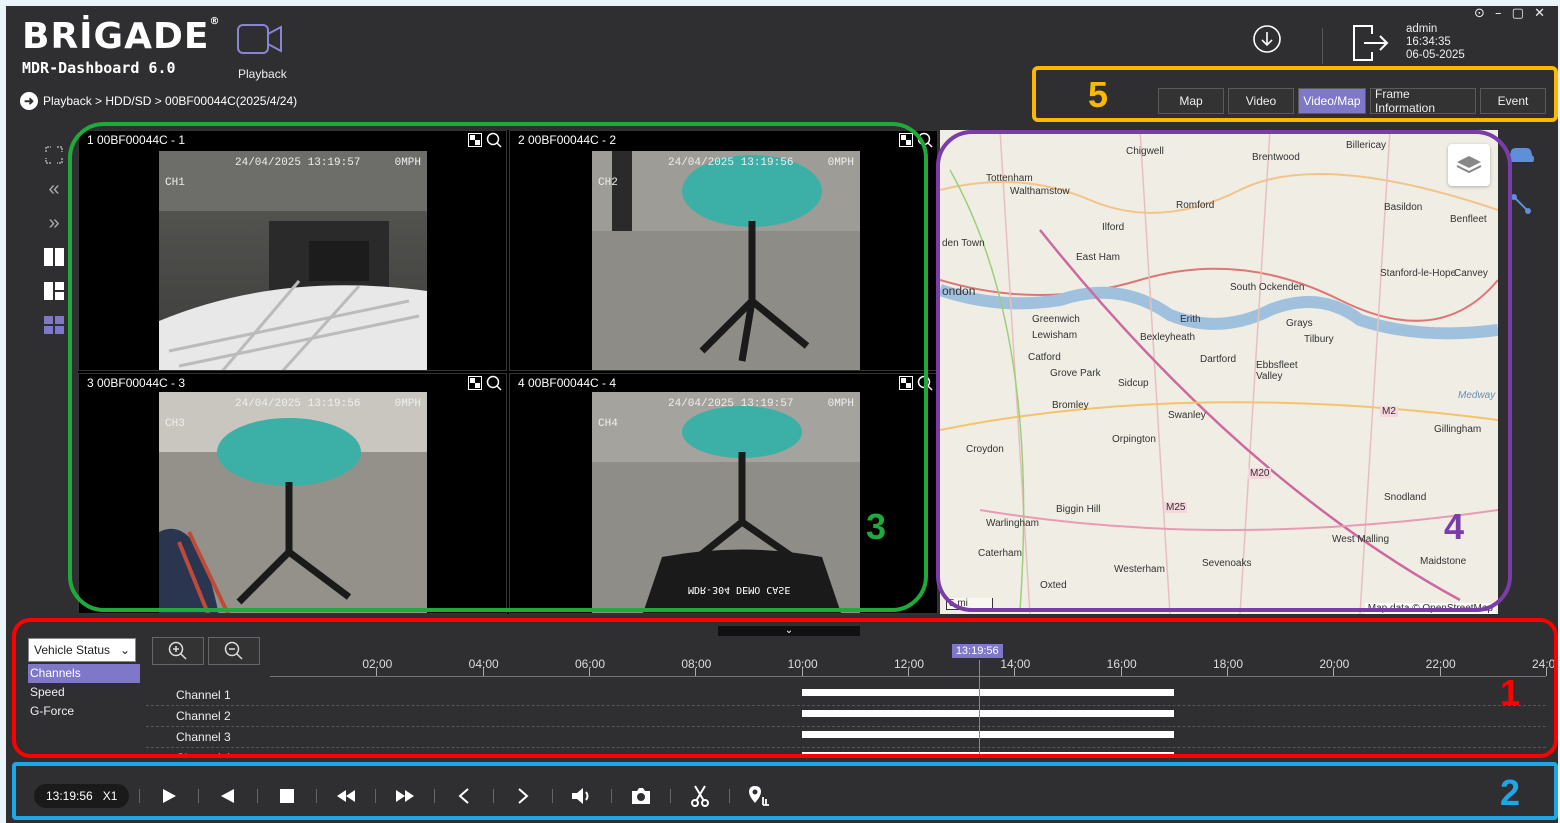 The height and width of the screenshot is (823, 1560). What do you see at coordinates (54, 257) in the screenshot?
I see `layout-2-icon` at bounding box center [54, 257].